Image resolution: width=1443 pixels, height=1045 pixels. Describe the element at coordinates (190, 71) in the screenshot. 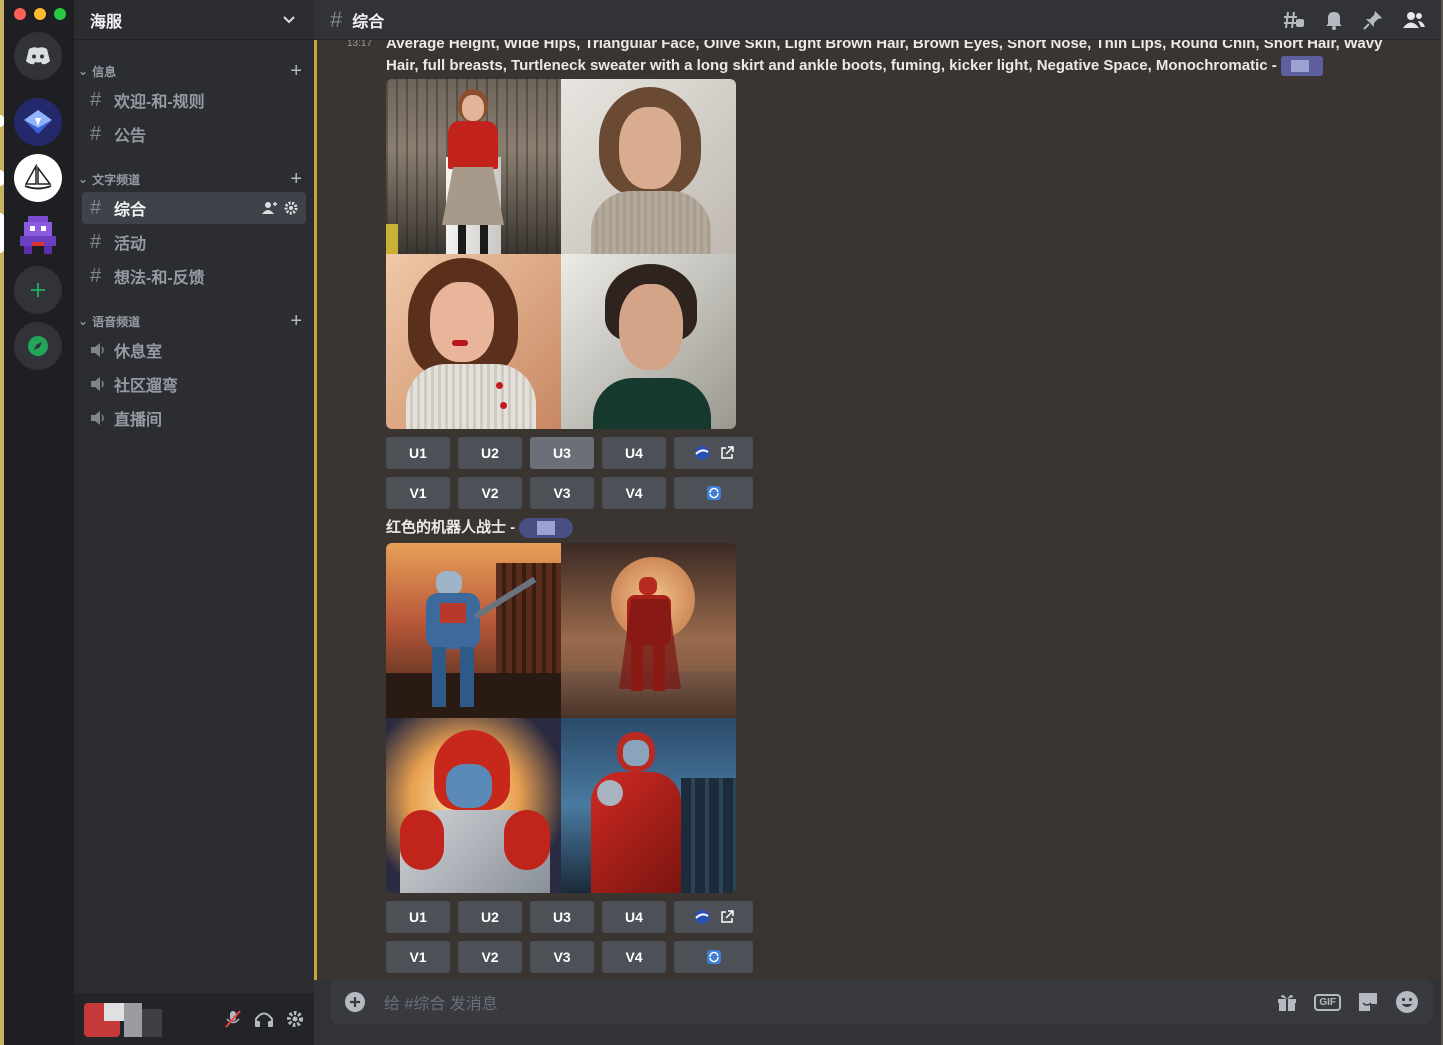

I see `category-info: ⌄ 信息 +` at that location.